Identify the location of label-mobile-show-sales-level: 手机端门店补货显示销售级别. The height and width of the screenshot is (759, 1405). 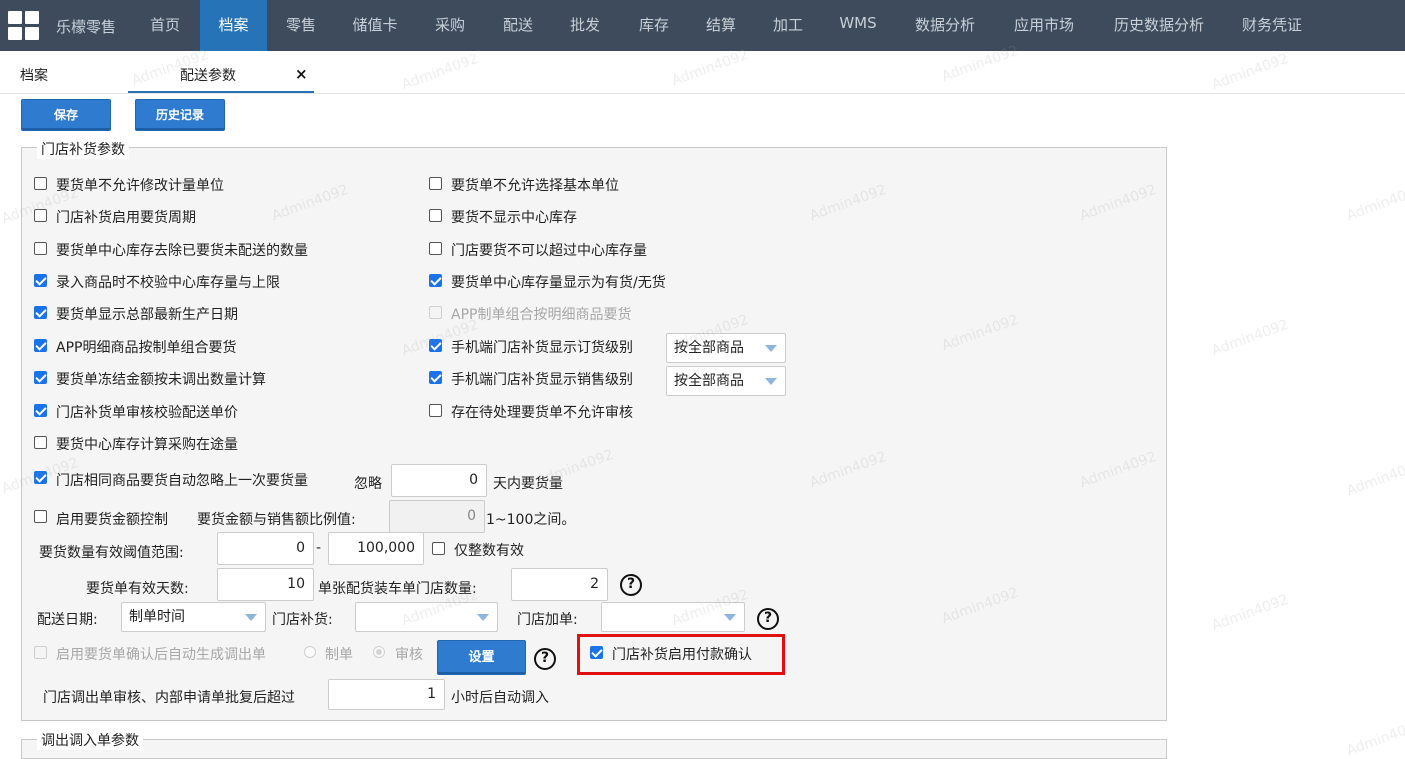
(542, 380).